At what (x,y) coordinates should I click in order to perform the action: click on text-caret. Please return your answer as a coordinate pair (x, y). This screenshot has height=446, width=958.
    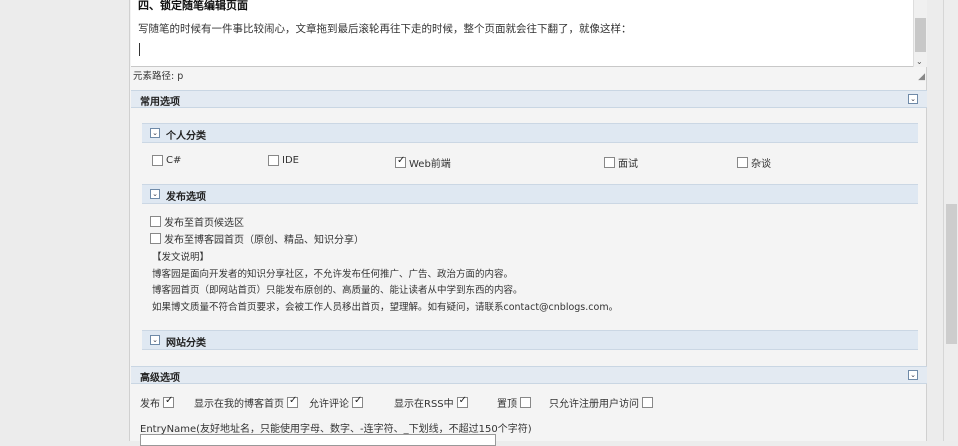
    Looking at the image, I should click on (139, 49).